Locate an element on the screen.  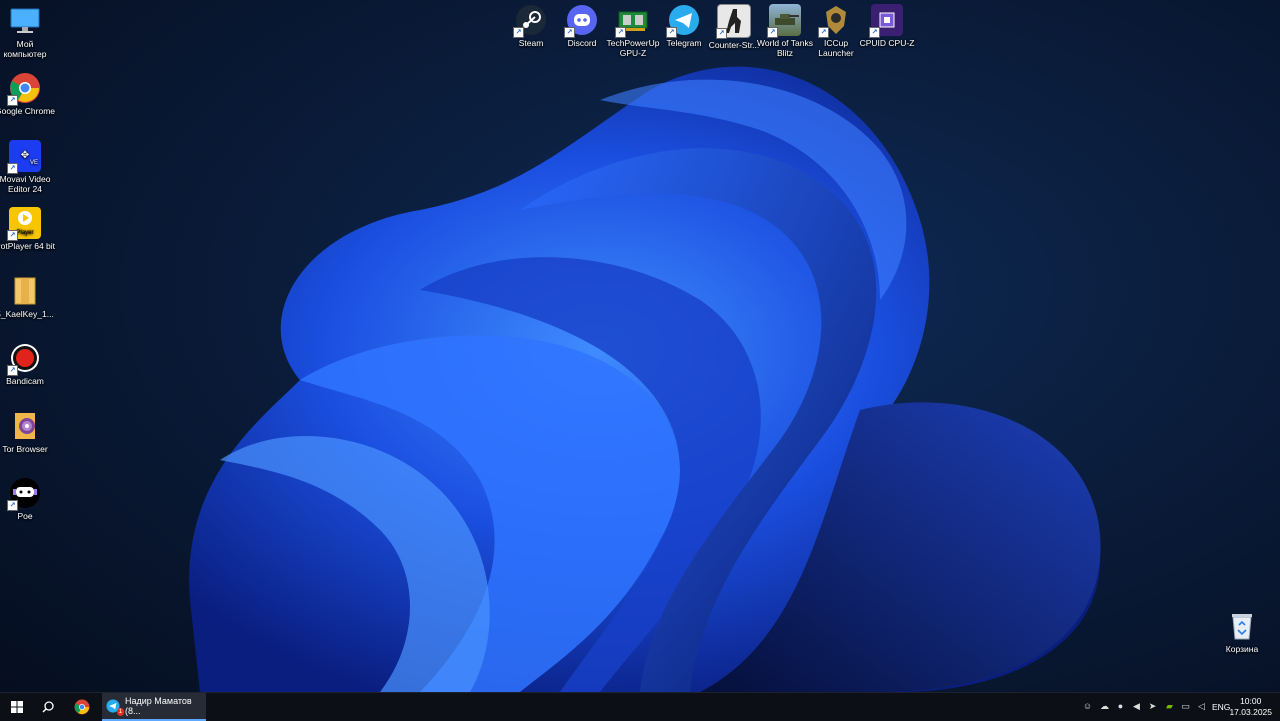
clock: 10:00 17.03.2025 is located at coordinates (1250, 707).